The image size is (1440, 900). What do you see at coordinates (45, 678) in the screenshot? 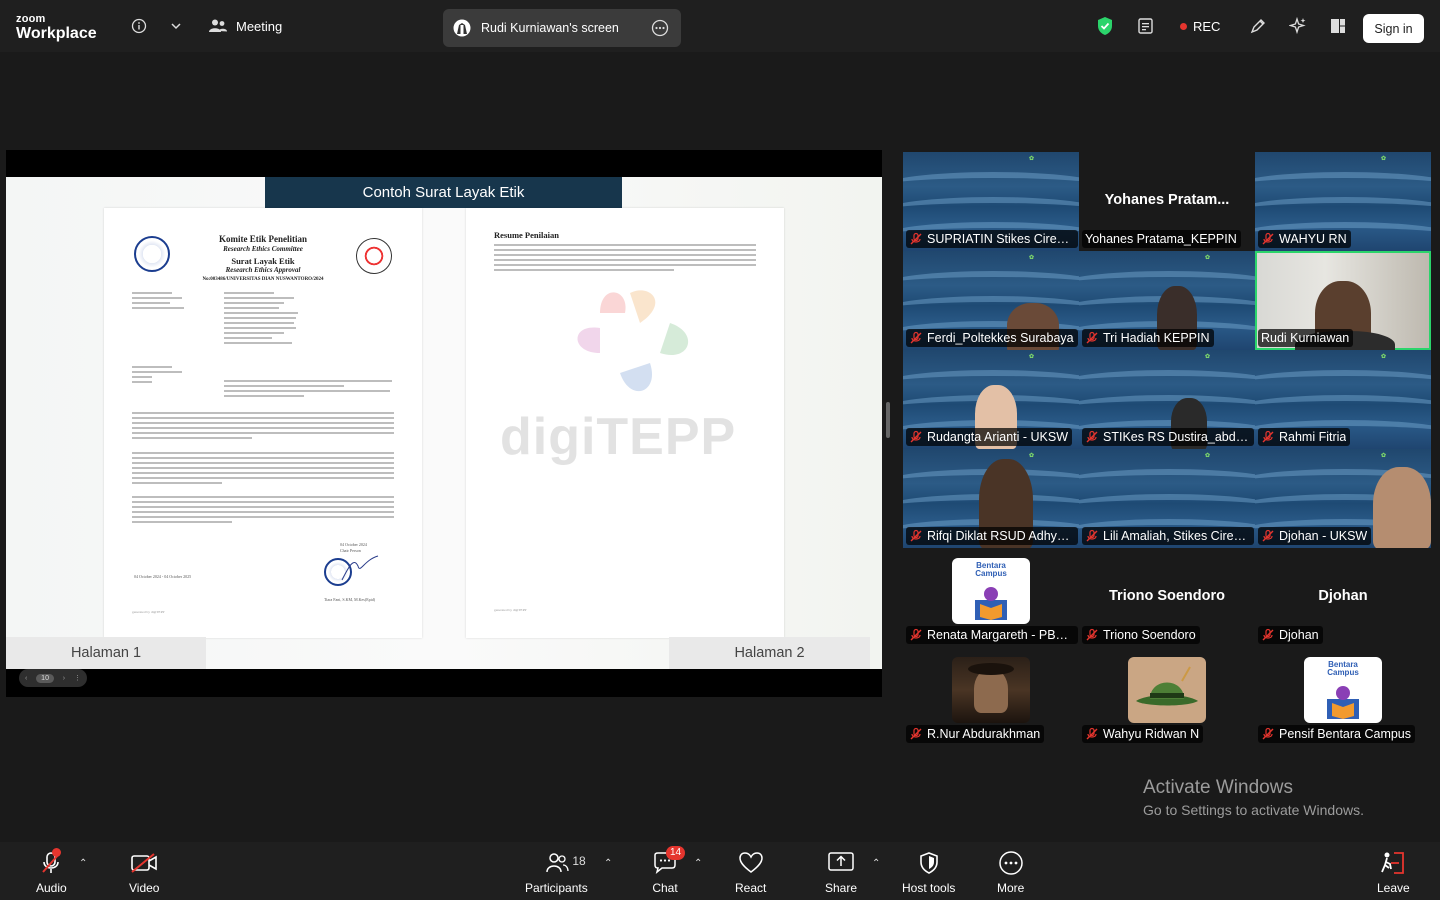
I see `pager-current: 10` at bounding box center [45, 678].